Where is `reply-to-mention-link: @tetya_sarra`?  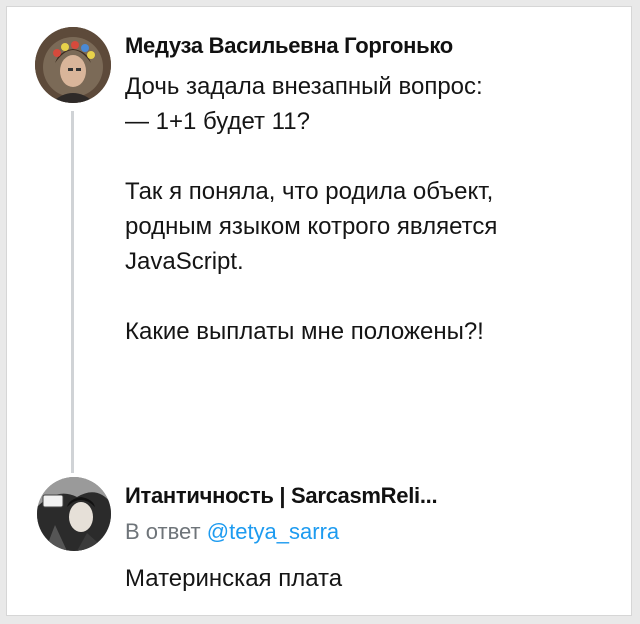 reply-to-mention-link: @tetya_sarra is located at coordinates (273, 531).